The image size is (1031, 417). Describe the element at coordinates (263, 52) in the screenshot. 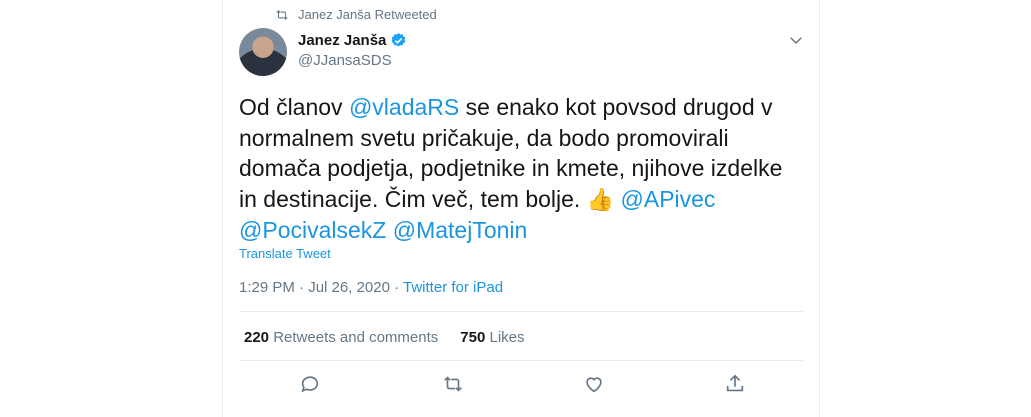

I see `avatar` at that location.